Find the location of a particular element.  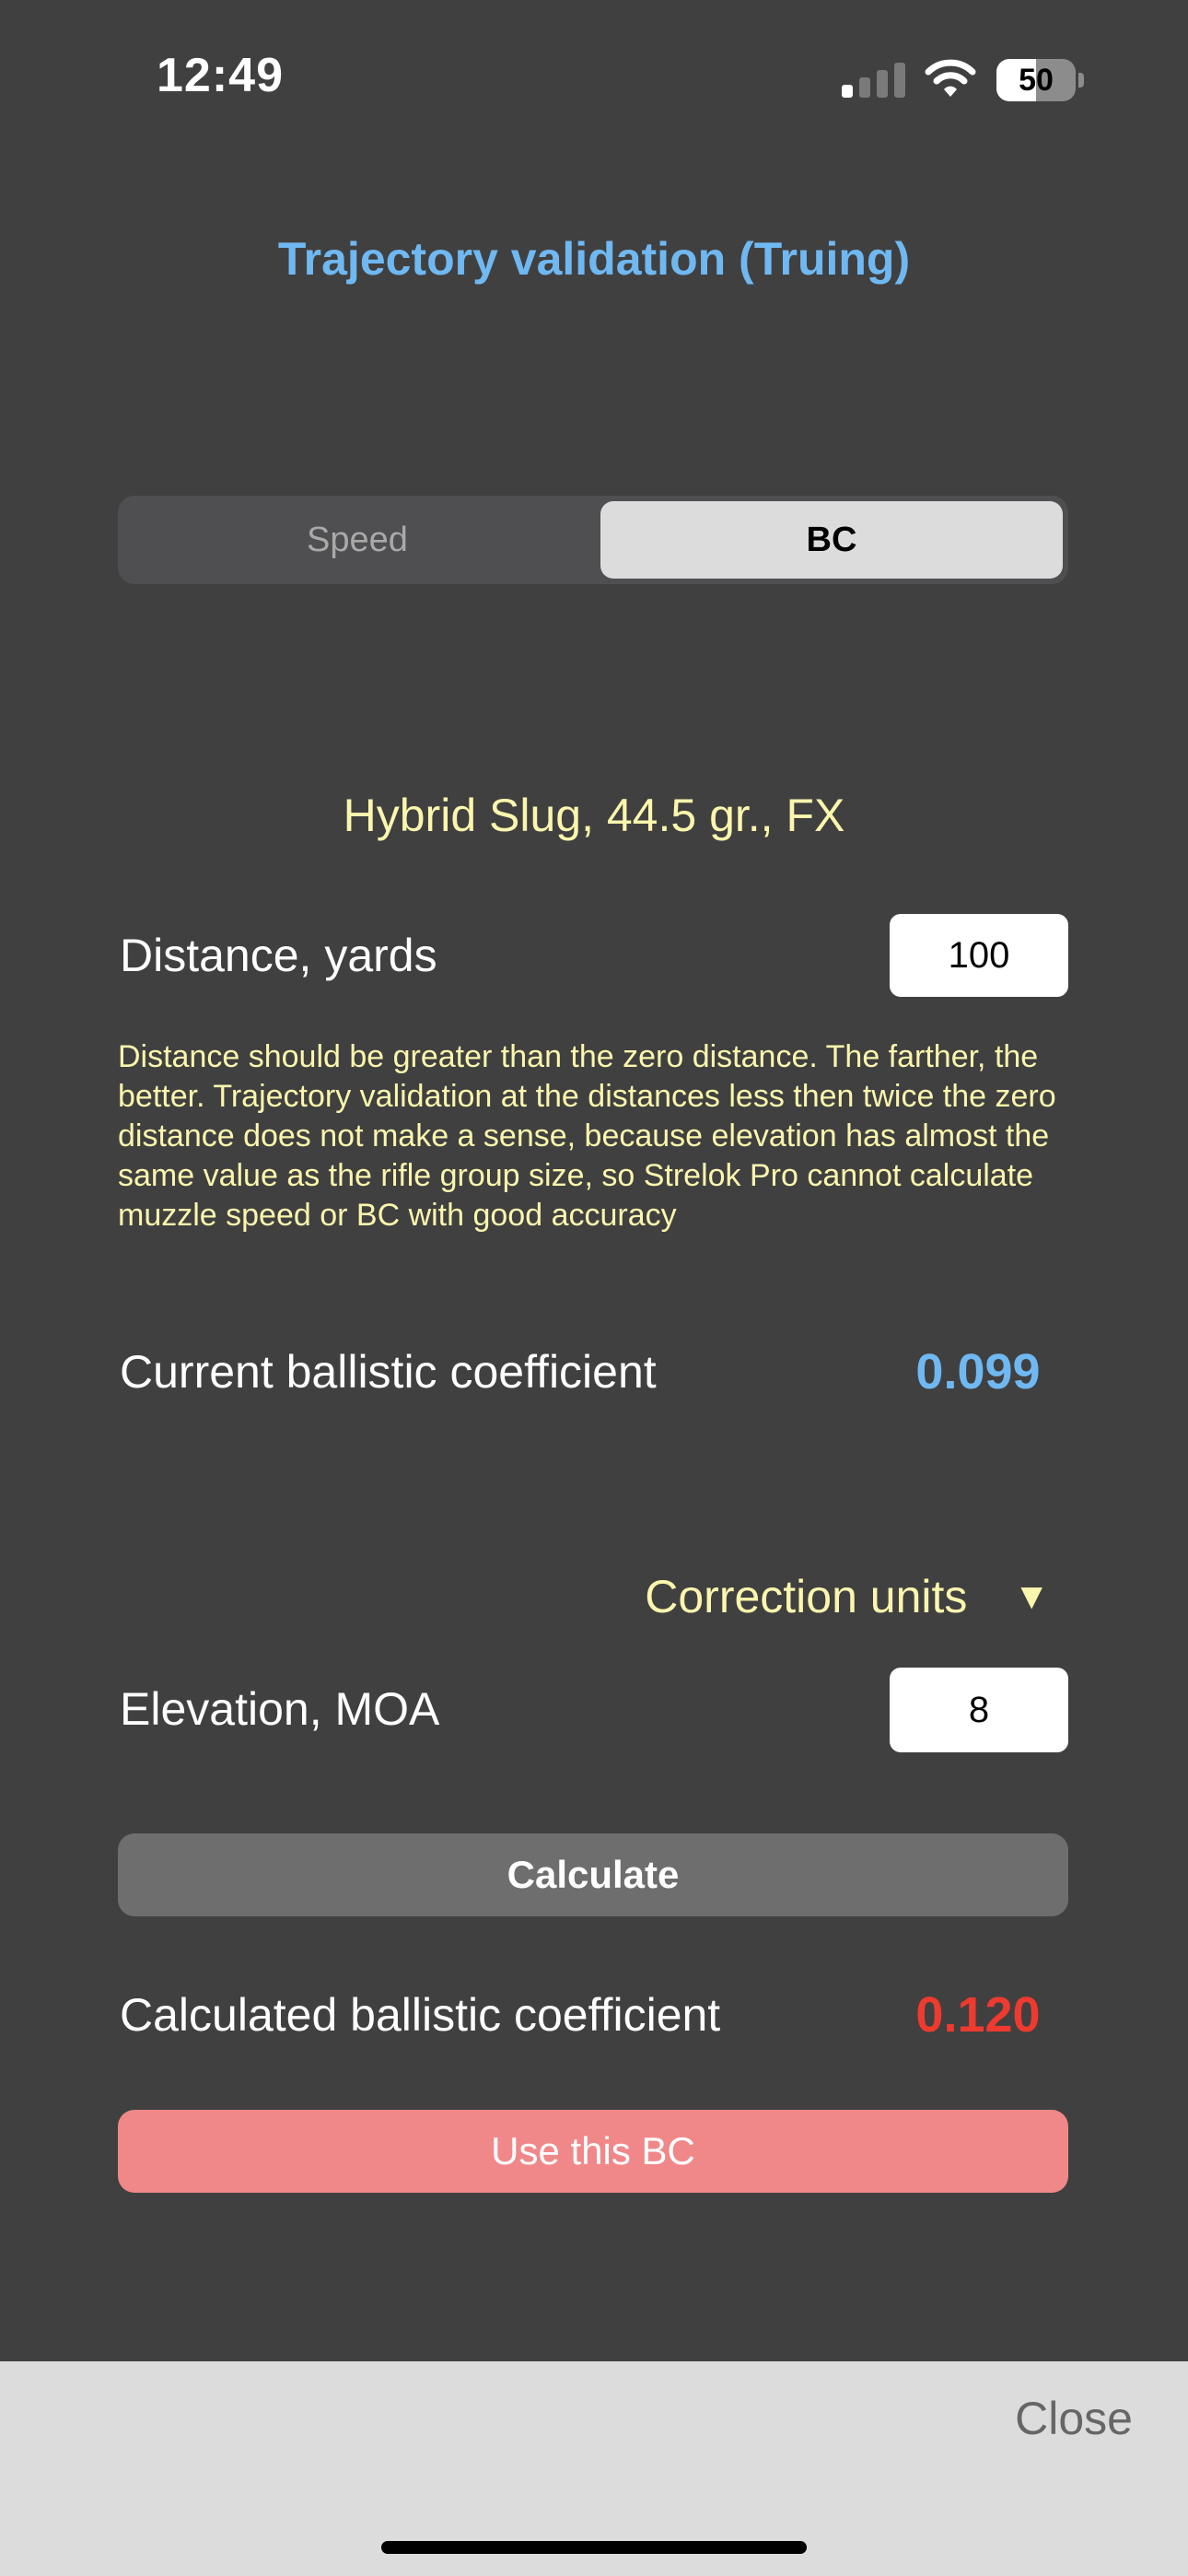

mode-segmented-control: Speed BC is located at coordinates (593, 540).